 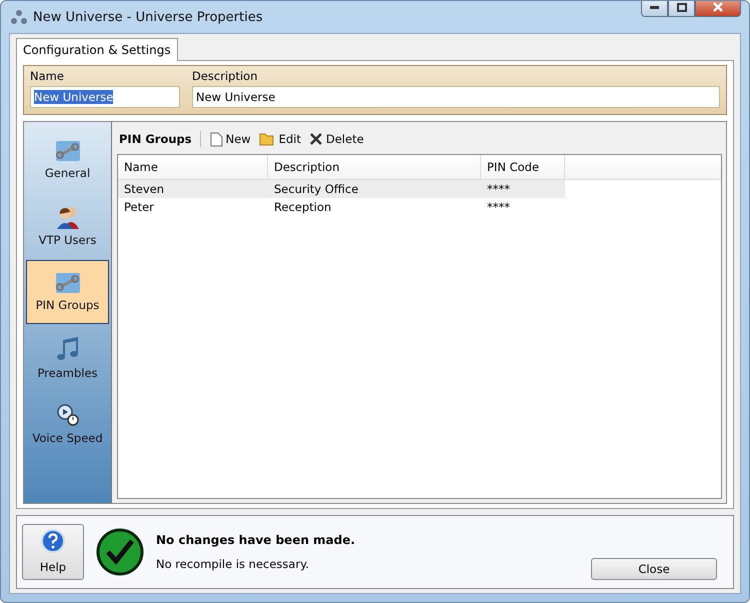 What do you see at coordinates (523, 167) in the screenshot?
I see `column-header: PIN Code` at bounding box center [523, 167].